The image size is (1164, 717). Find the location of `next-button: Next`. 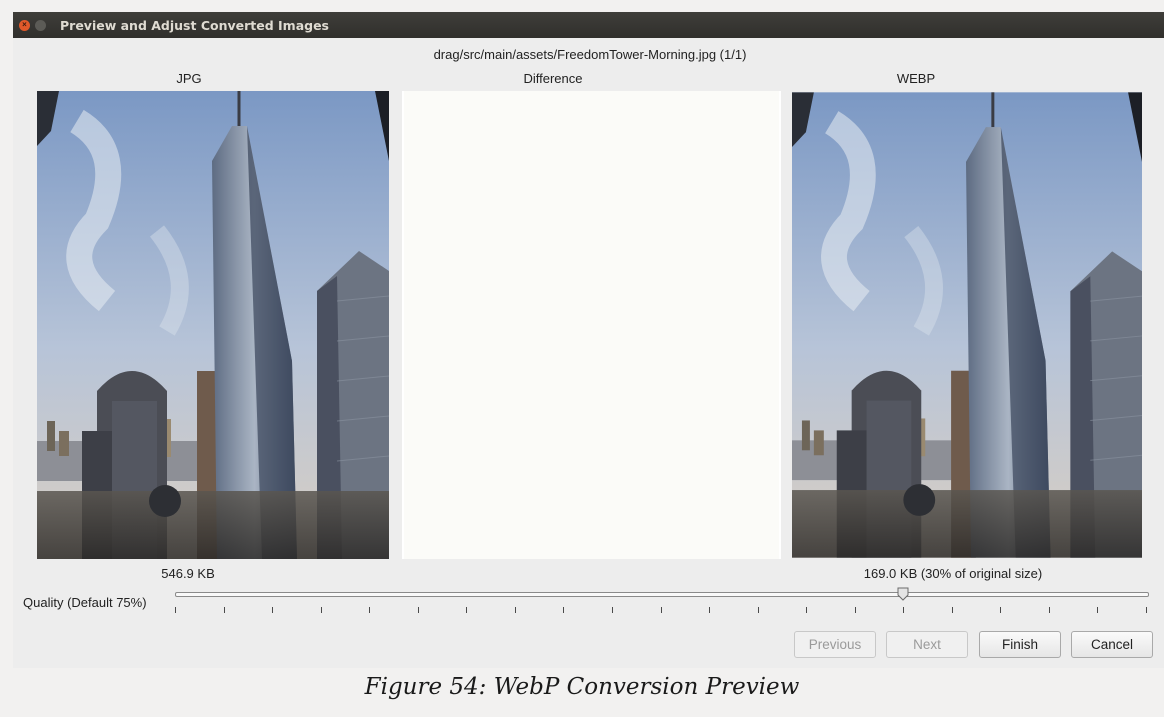

next-button: Next is located at coordinates (927, 644).